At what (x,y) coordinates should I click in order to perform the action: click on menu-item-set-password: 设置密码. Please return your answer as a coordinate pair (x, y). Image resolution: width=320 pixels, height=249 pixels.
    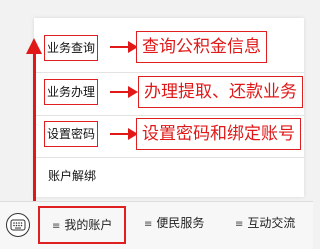
    Looking at the image, I should click on (71, 134).